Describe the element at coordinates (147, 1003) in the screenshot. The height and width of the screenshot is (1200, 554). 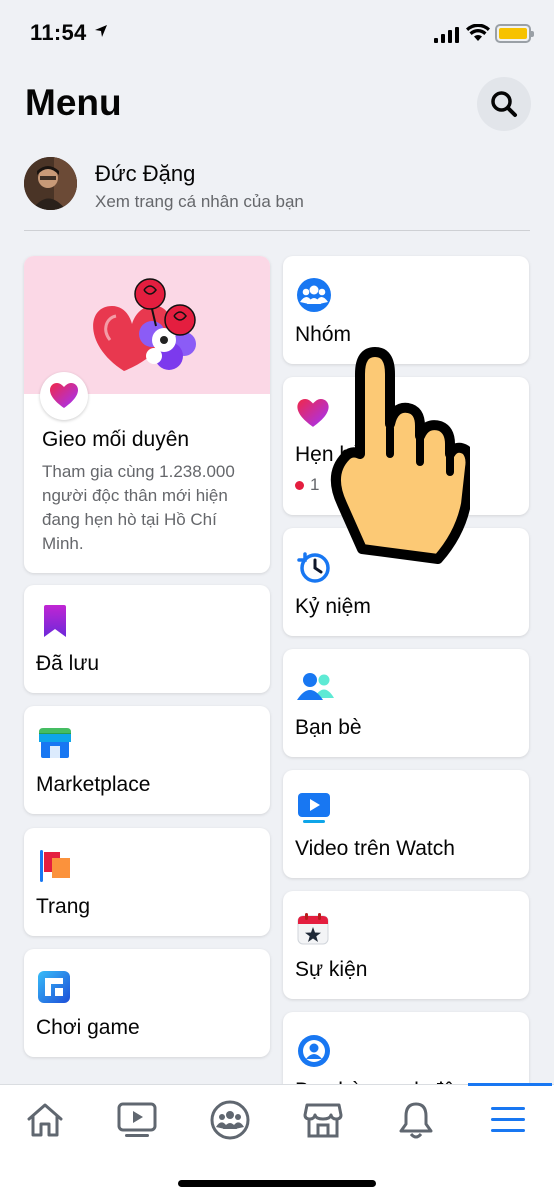
I see `menu-item-gaming: Chơi game` at that location.